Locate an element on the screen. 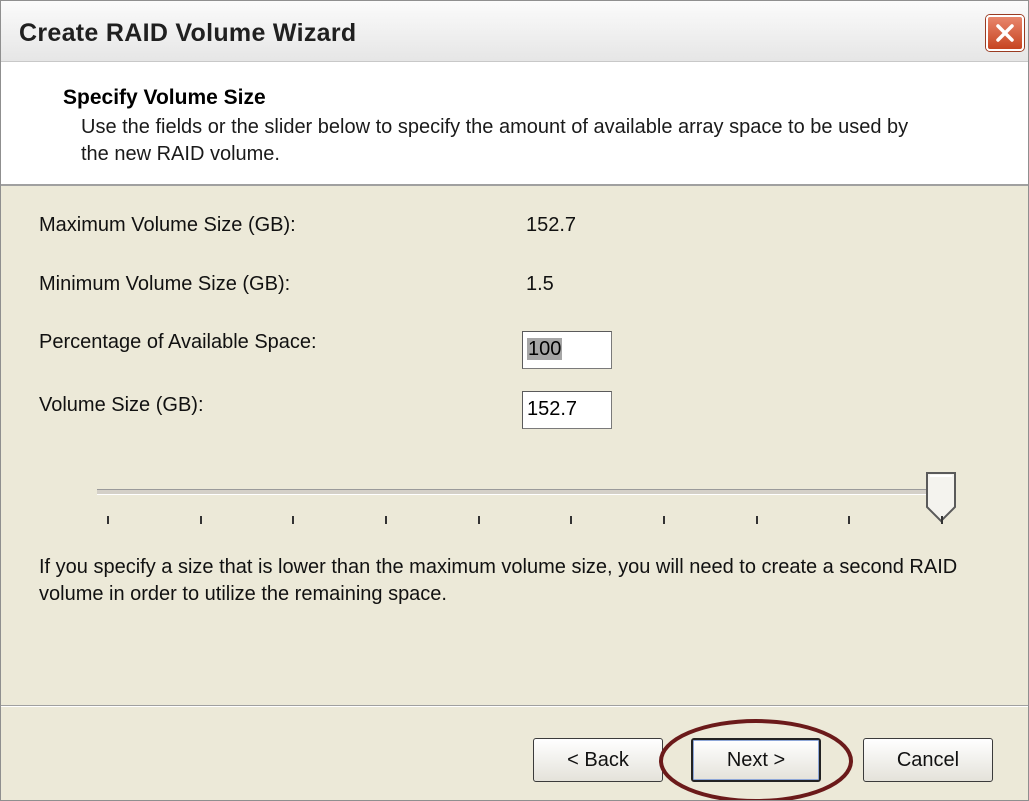 The width and height of the screenshot is (1029, 801). percentage-input: 100 is located at coordinates (567, 350).